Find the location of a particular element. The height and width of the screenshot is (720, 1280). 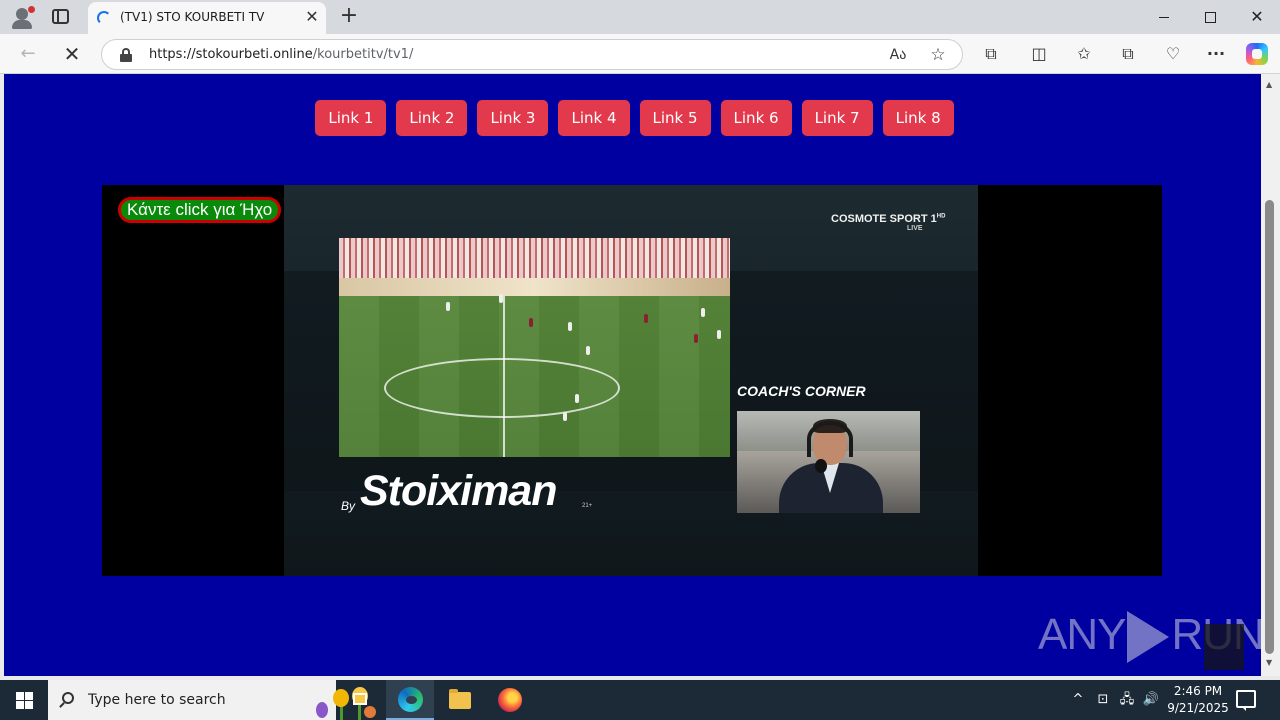

network-icon: 🖧 is located at coordinates (1127, 700).